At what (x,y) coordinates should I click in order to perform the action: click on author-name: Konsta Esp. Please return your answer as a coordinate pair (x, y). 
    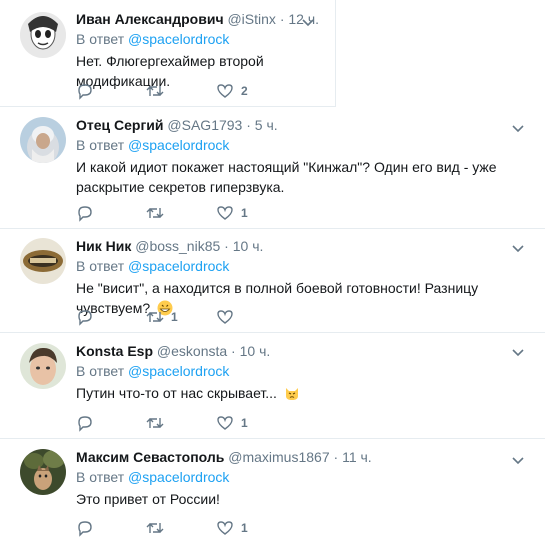
    Looking at the image, I should click on (114, 351).